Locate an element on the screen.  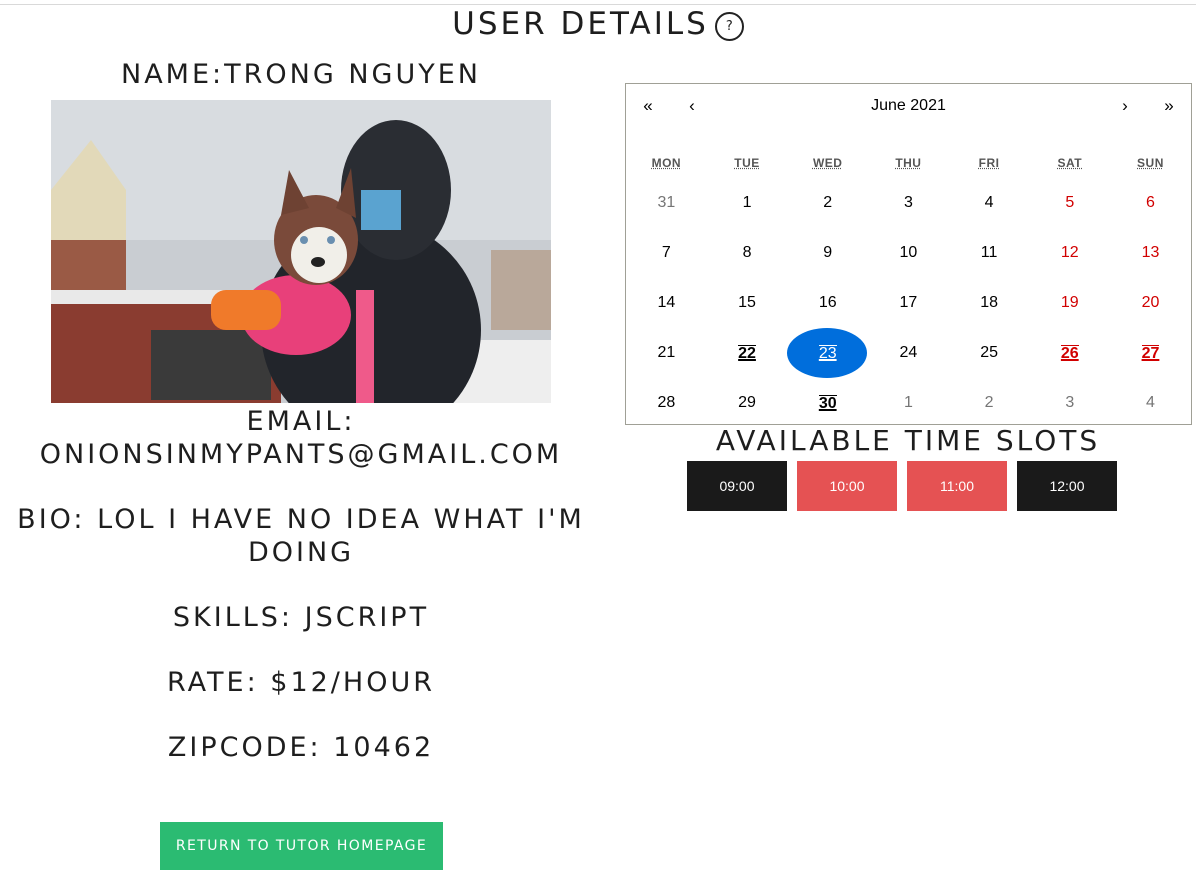
calendar-day: 18 is located at coordinates (989, 303).